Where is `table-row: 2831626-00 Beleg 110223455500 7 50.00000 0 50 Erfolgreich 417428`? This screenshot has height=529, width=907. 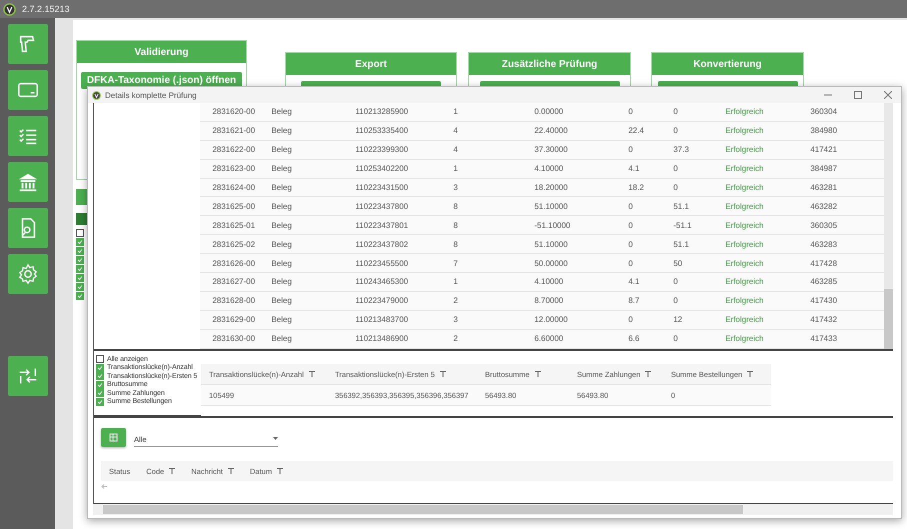 table-row: 2831626-00 Beleg 110223455500 7 50.00000 0 50 Erfolgreich 417428 is located at coordinates (542, 264).